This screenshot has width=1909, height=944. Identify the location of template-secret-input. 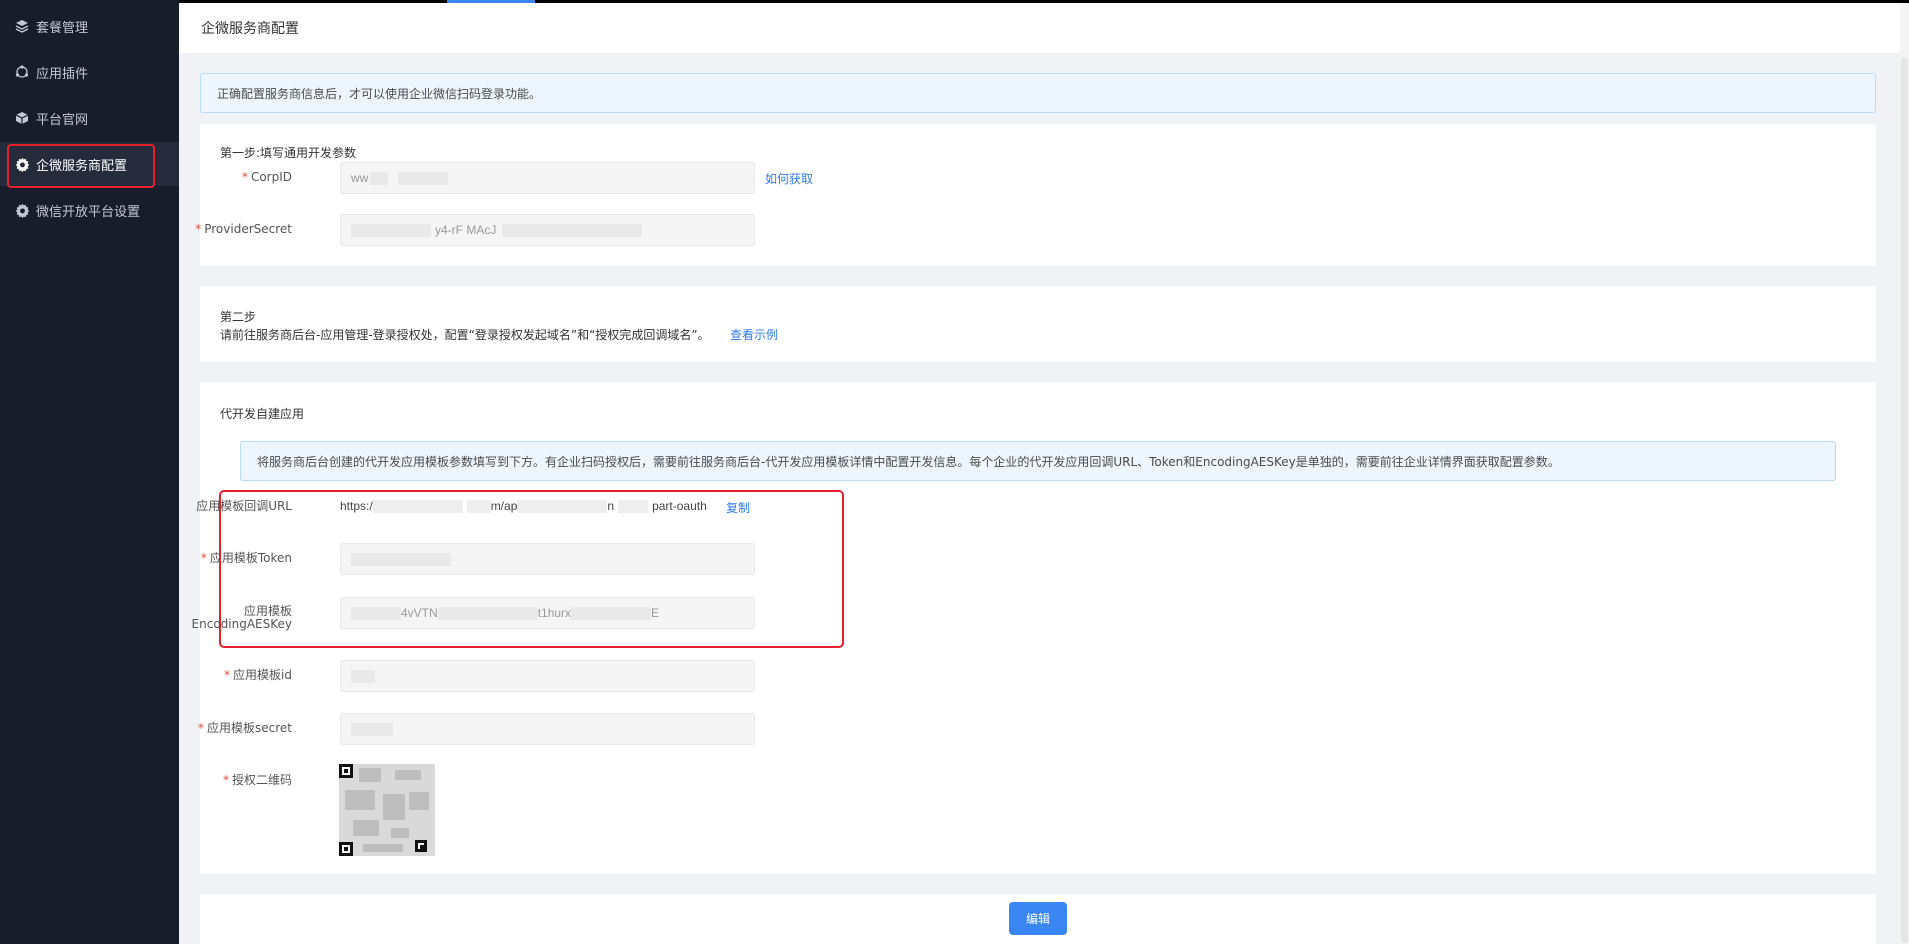
(547, 729).